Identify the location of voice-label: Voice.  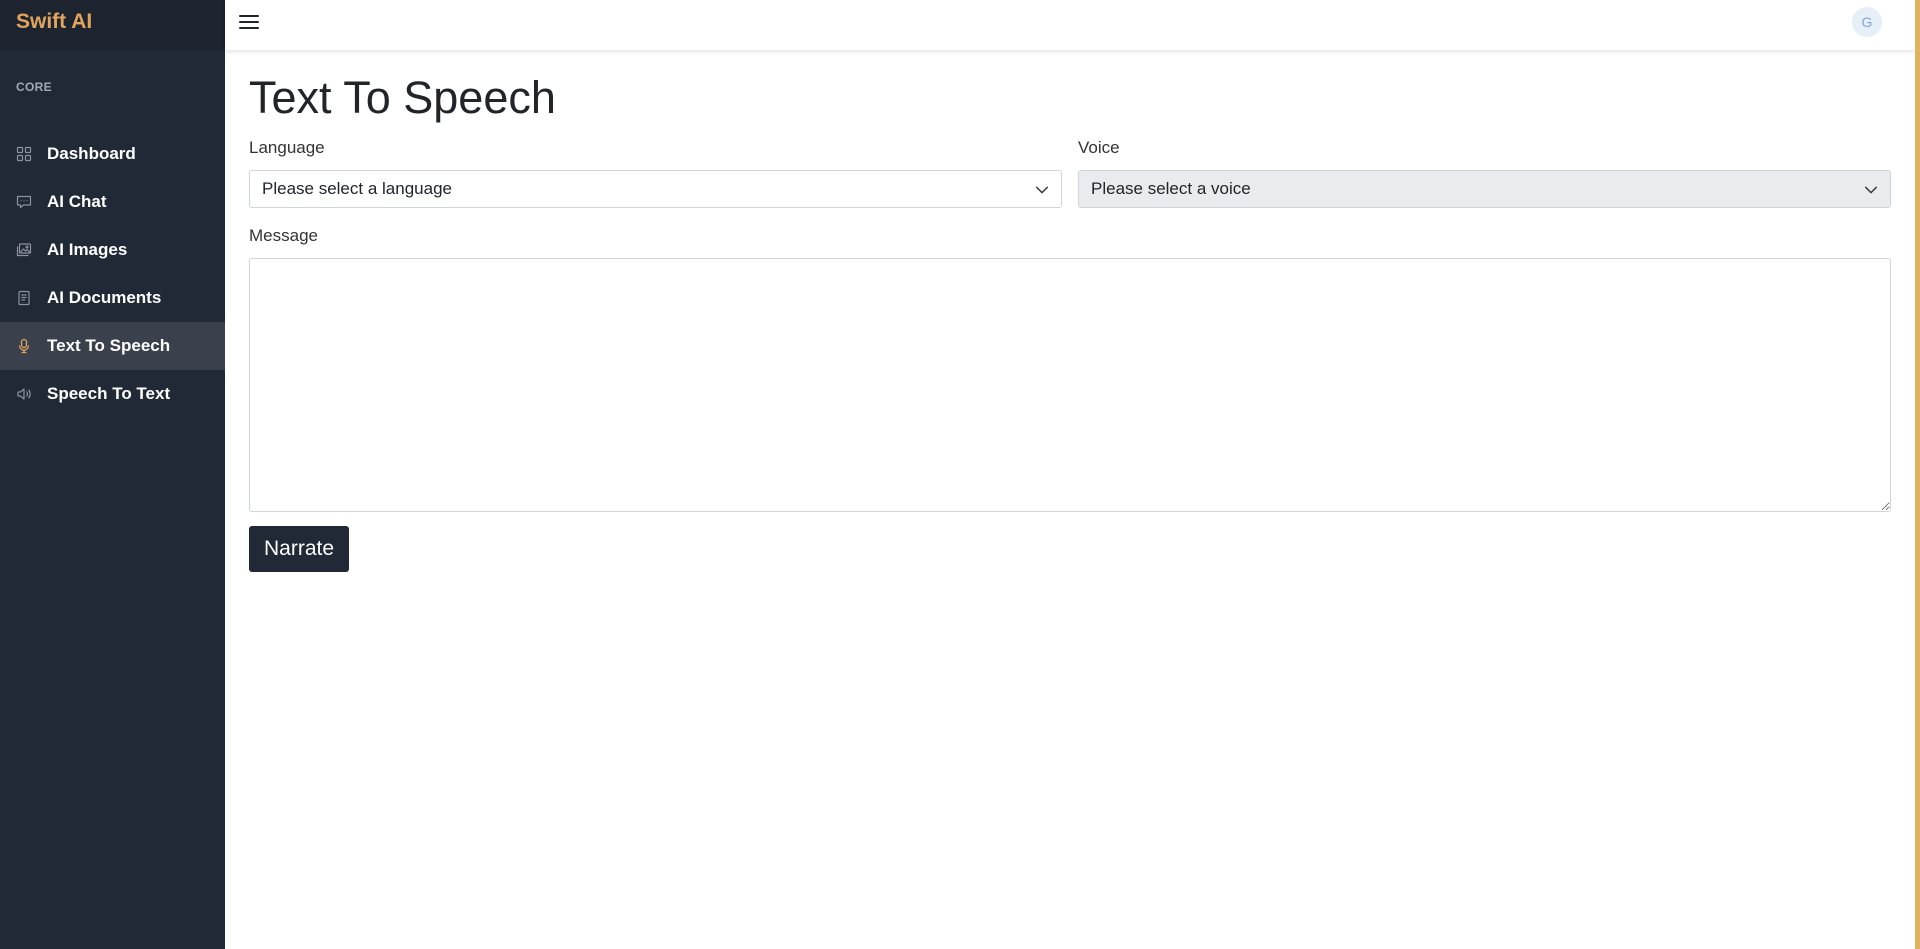
(1099, 147).